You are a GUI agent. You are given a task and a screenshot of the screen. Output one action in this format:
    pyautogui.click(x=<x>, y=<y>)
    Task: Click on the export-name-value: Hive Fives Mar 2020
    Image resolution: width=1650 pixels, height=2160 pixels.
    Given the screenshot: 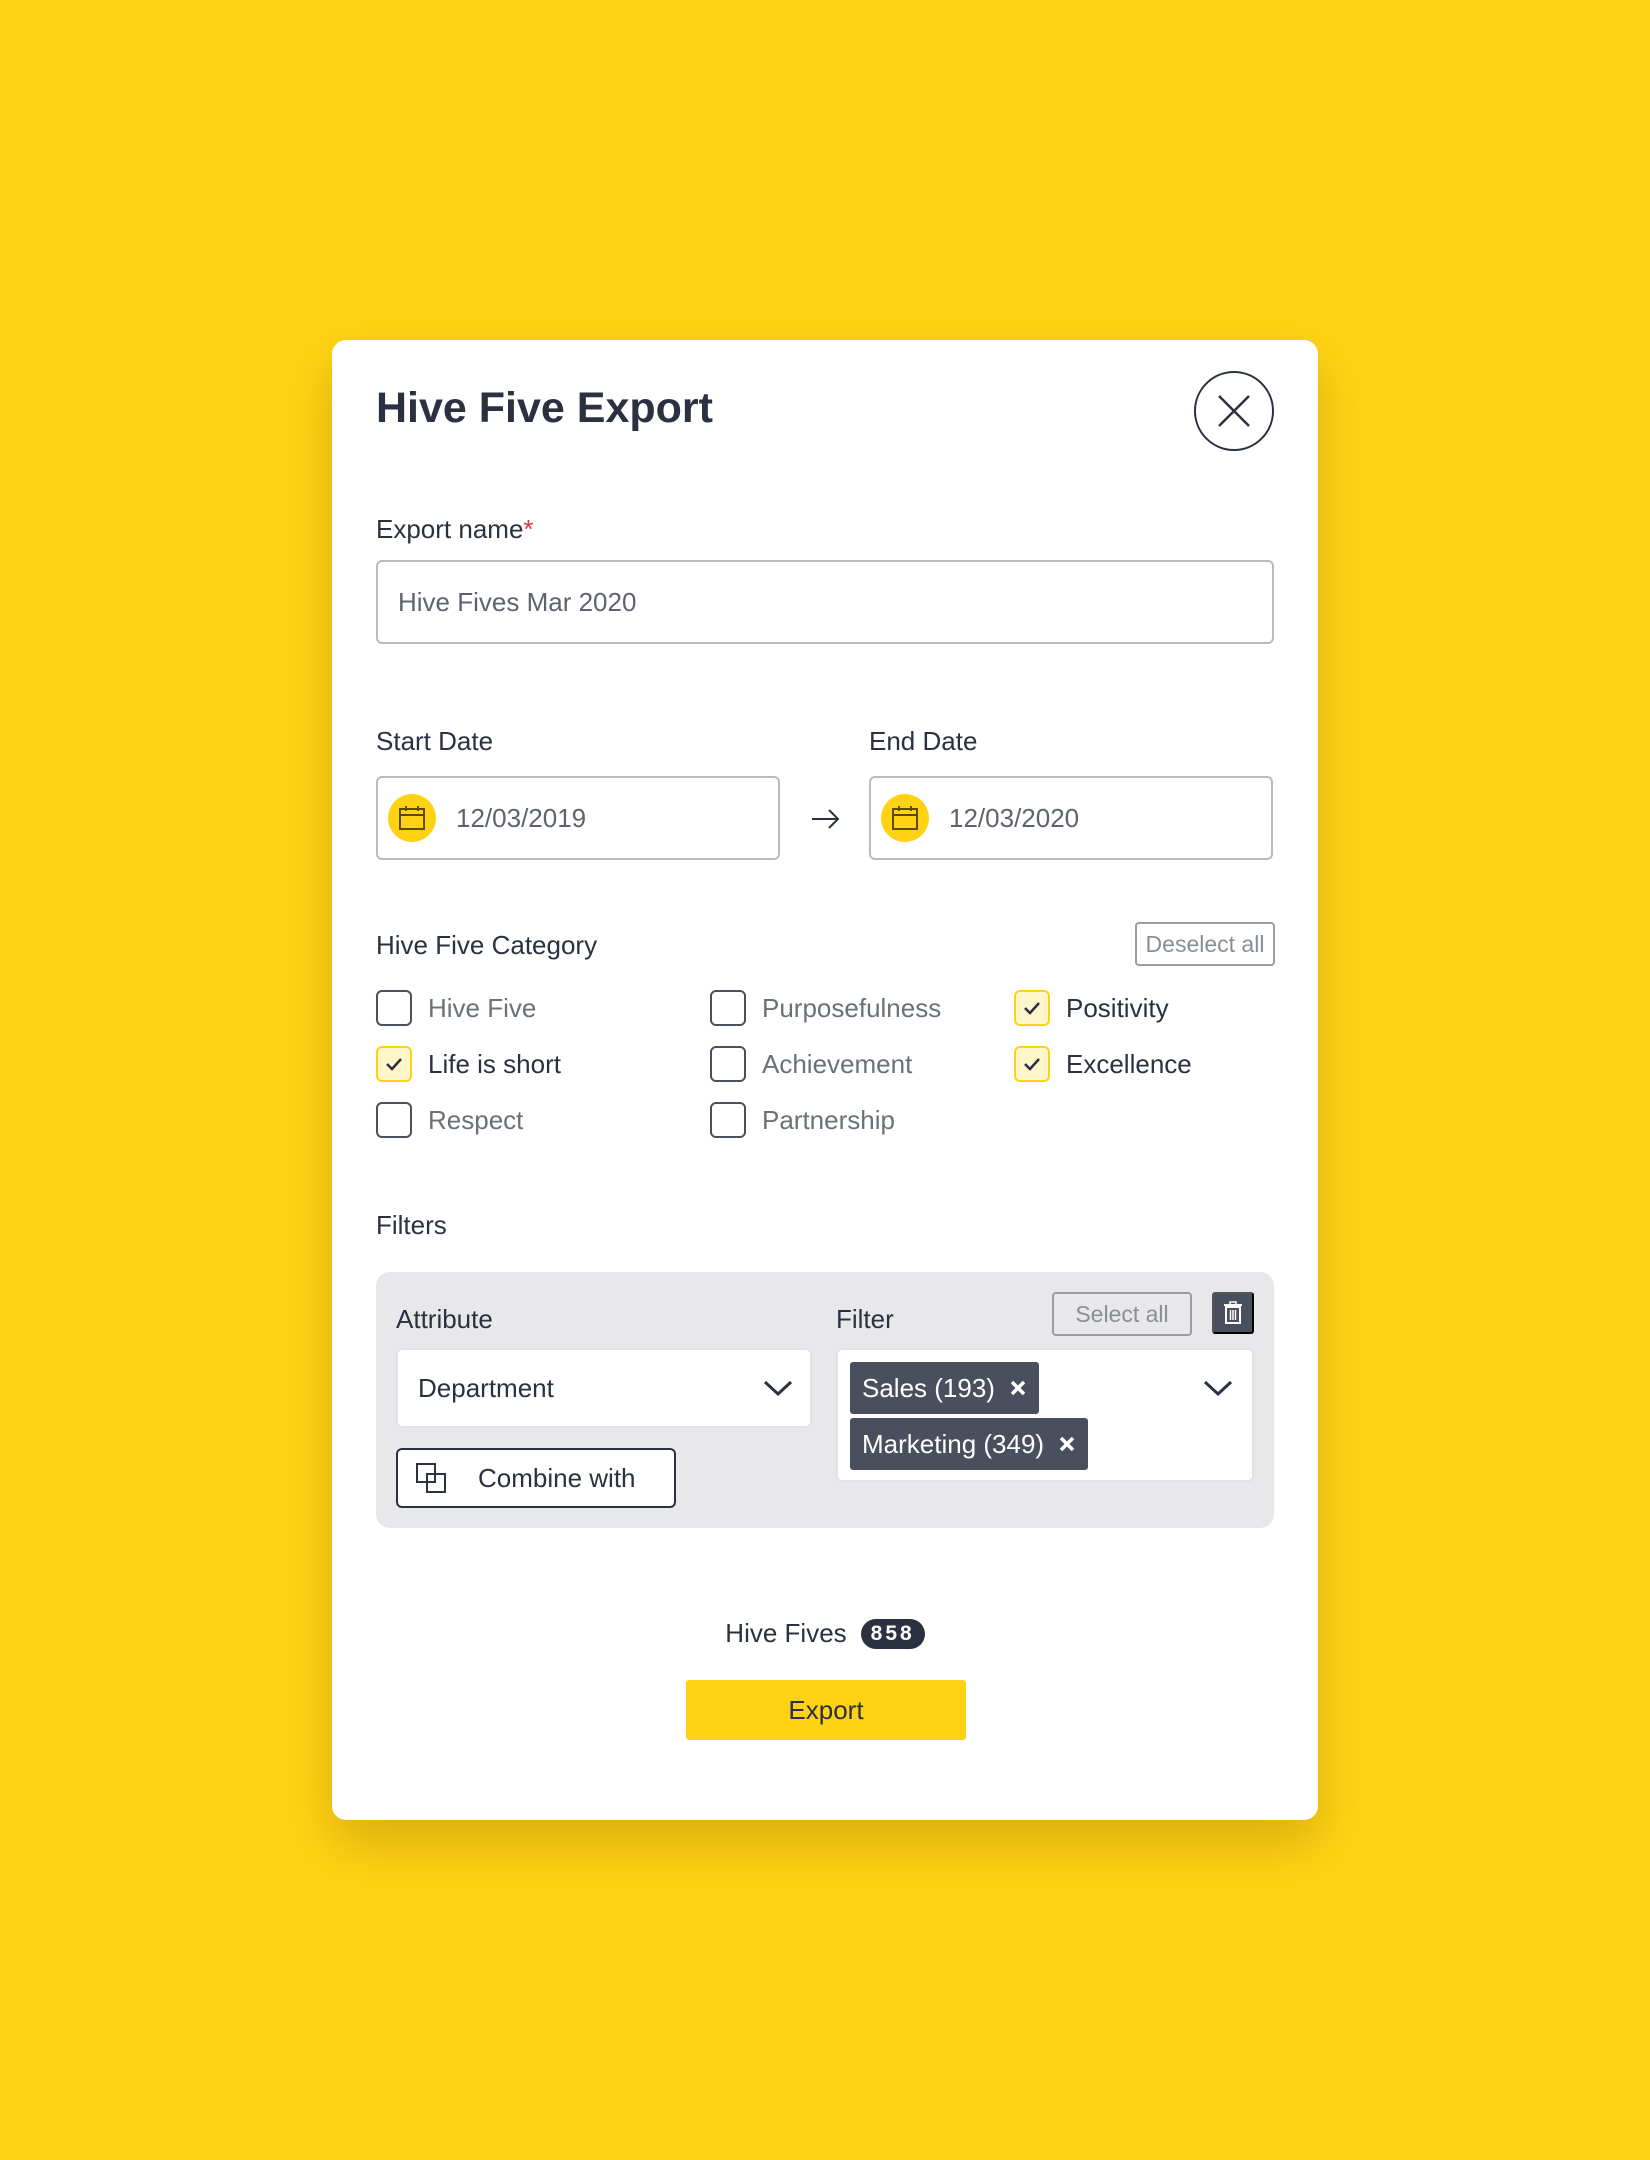 What is the action you would take?
    pyautogui.click(x=517, y=601)
    